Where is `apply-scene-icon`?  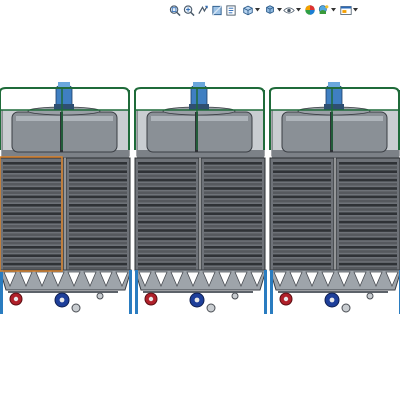
apply-scene-icon is located at coordinates (324, 10).